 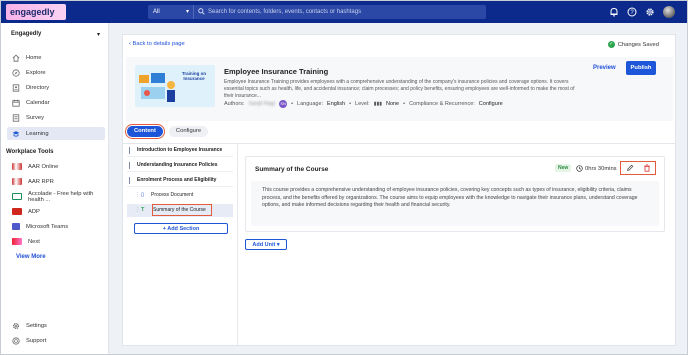 What do you see at coordinates (56, 102) in the screenshot?
I see `sidebar-item-calendar: Calendar` at bounding box center [56, 102].